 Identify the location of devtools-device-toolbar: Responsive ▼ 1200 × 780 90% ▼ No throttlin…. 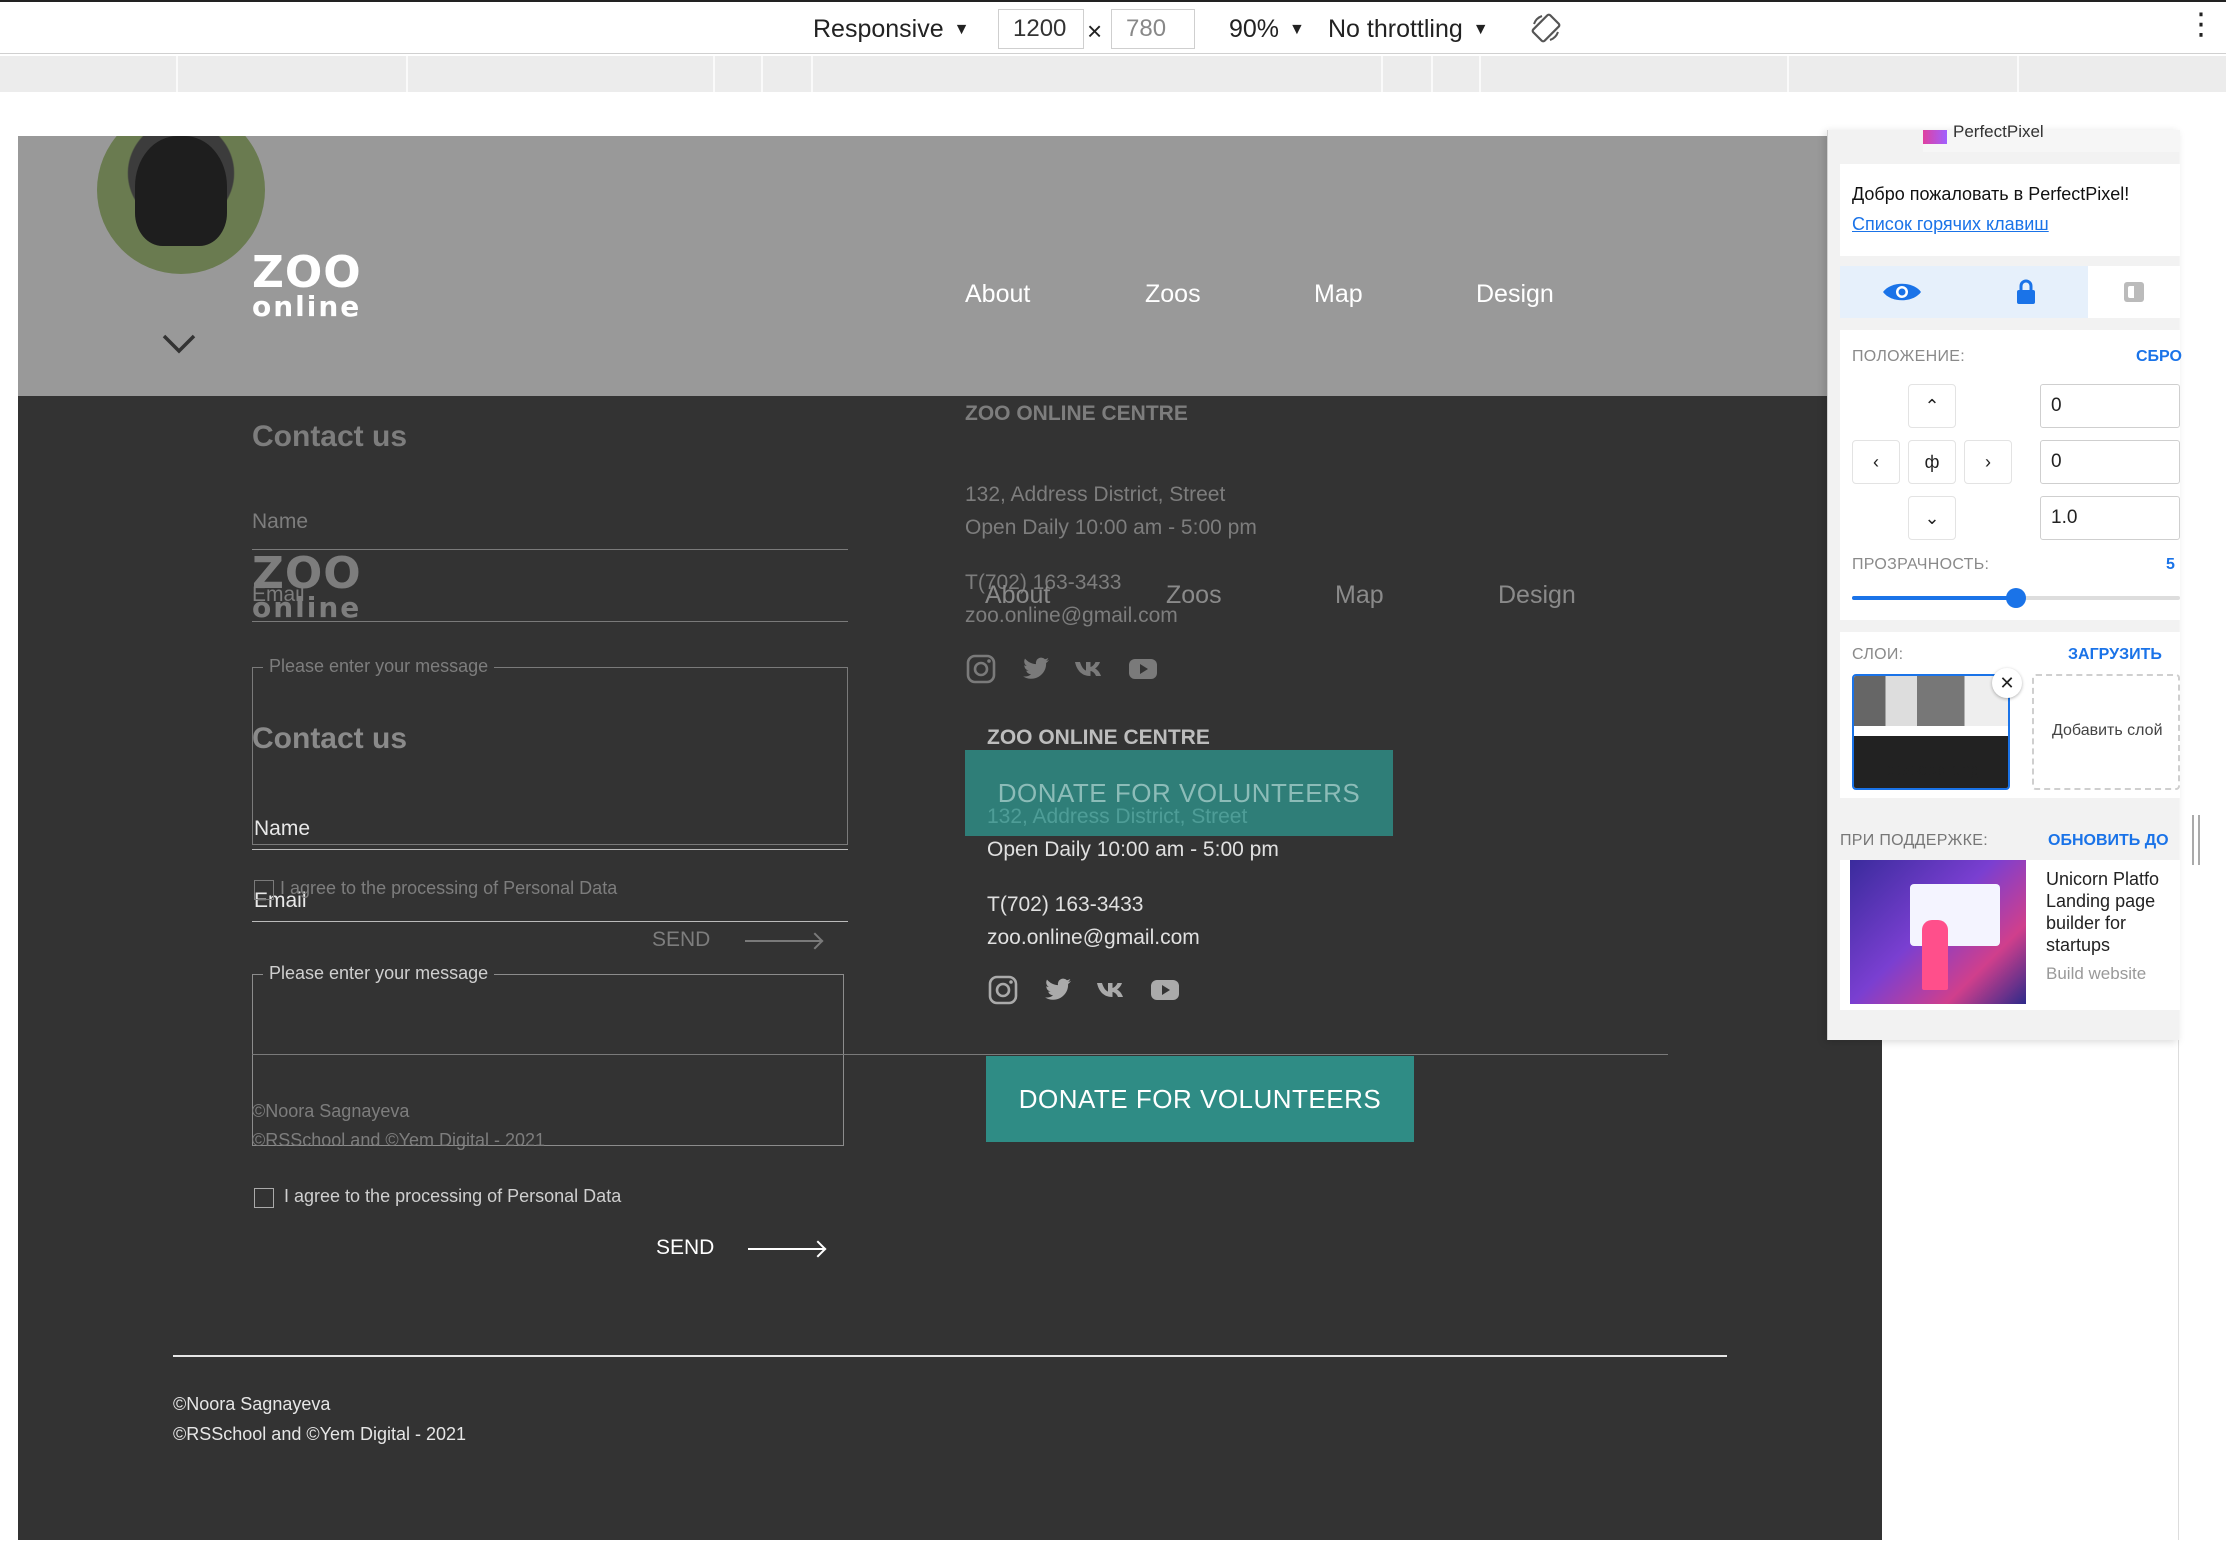
(1113, 27).